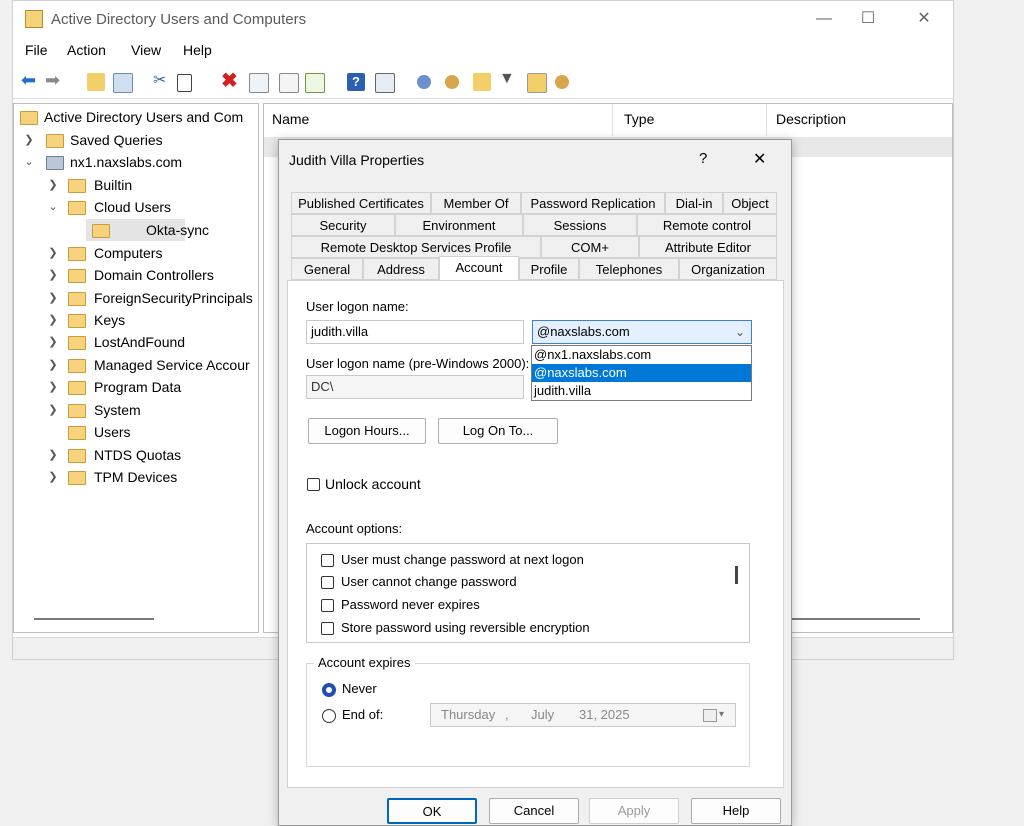  I want to click on properties-icon, so click(259, 83).